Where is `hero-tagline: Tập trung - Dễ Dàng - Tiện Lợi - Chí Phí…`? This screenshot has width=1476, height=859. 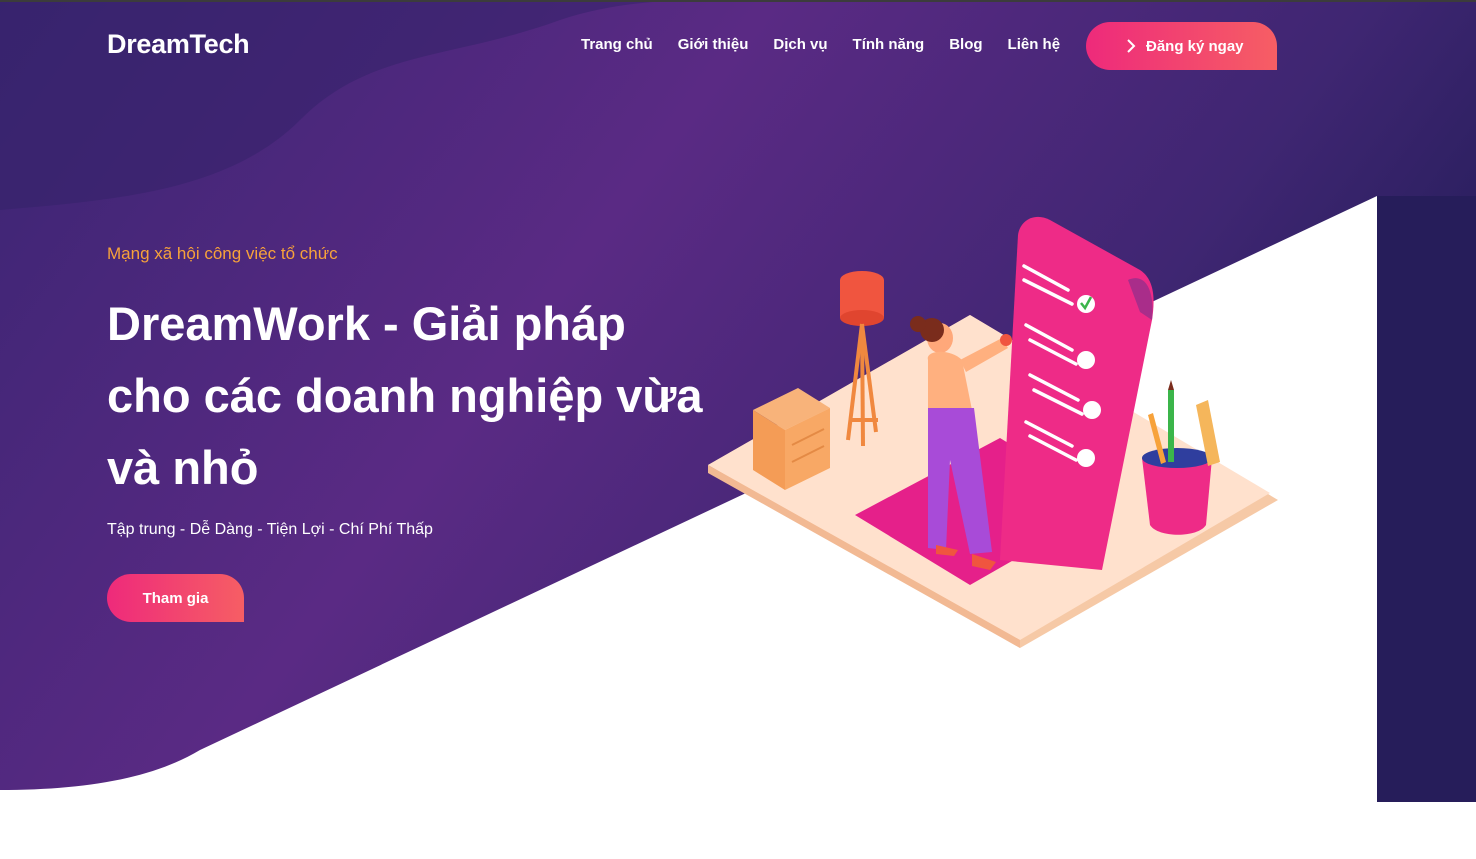 hero-tagline: Tập trung - Dễ Dàng - Tiện Lợi - Chí Phí… is located at coordinates (270, 529).